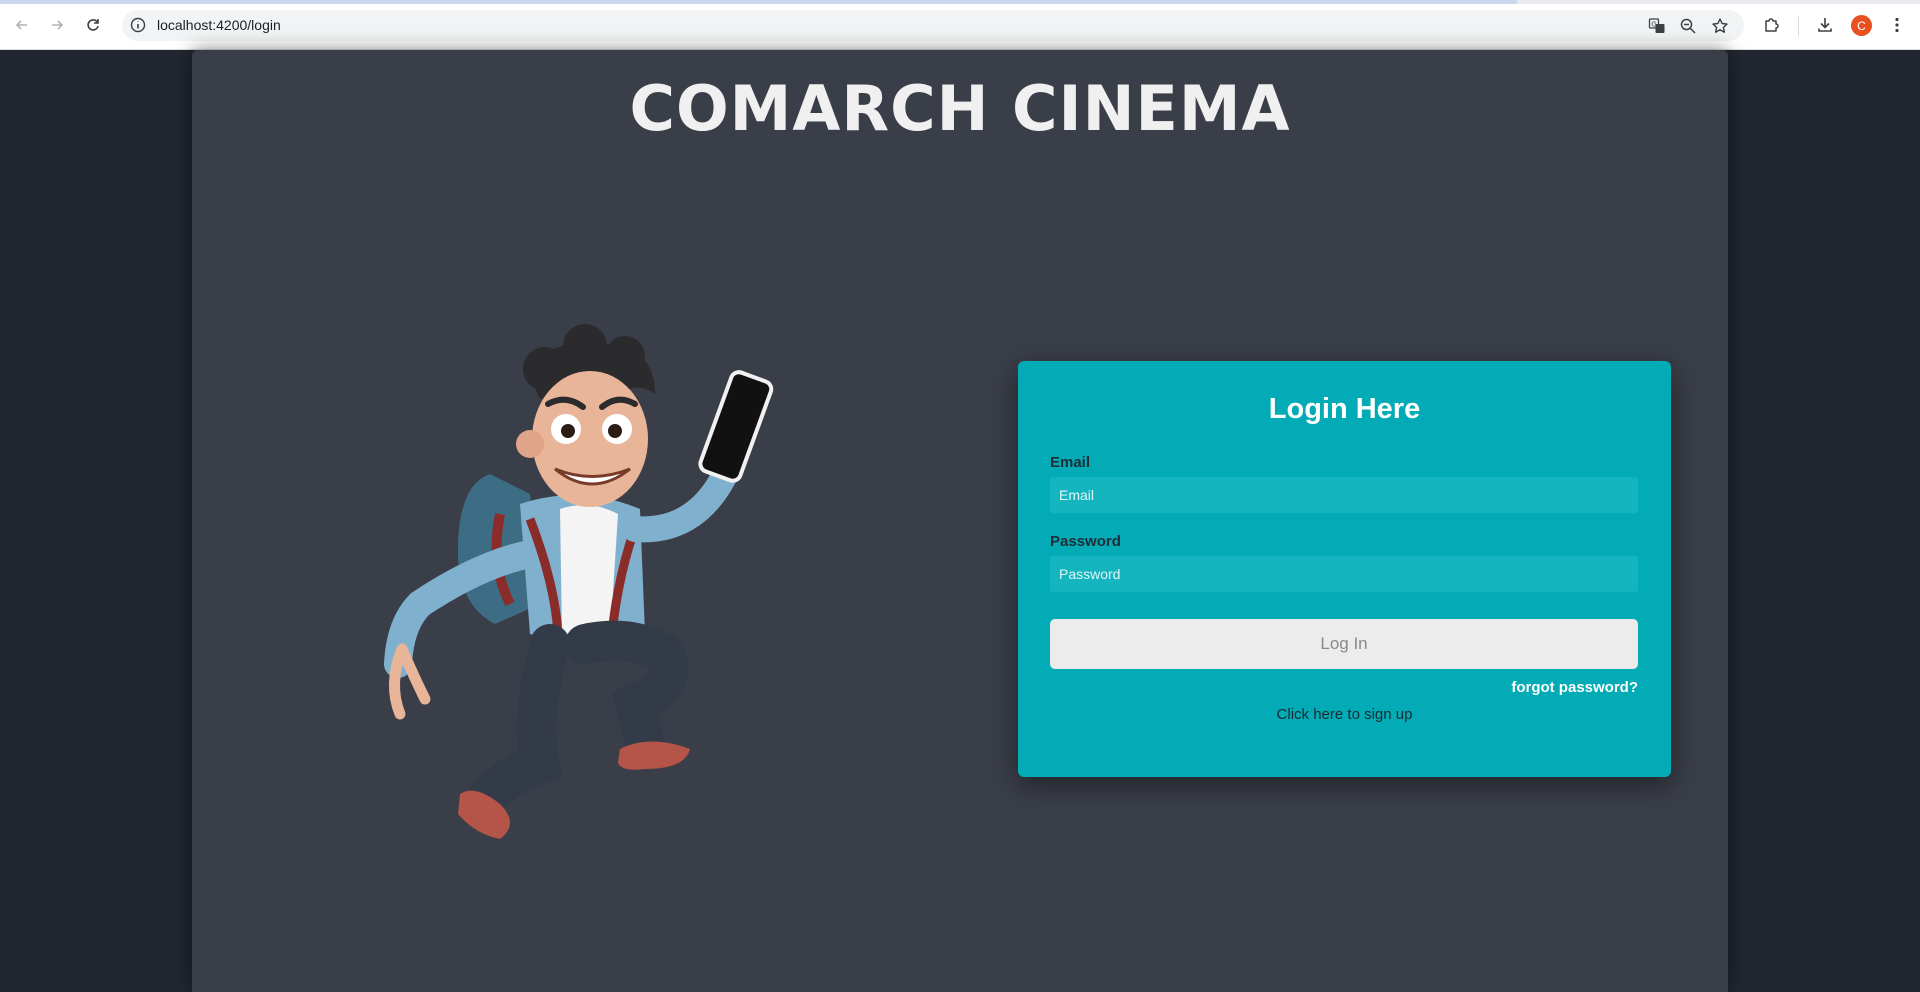 This screenshot has width=1920, height=992. What do you see at coordinates (933, 25) in the screenshot?
I see `address-bar: localhost:4200/login G` at bounding box center [933, 25].